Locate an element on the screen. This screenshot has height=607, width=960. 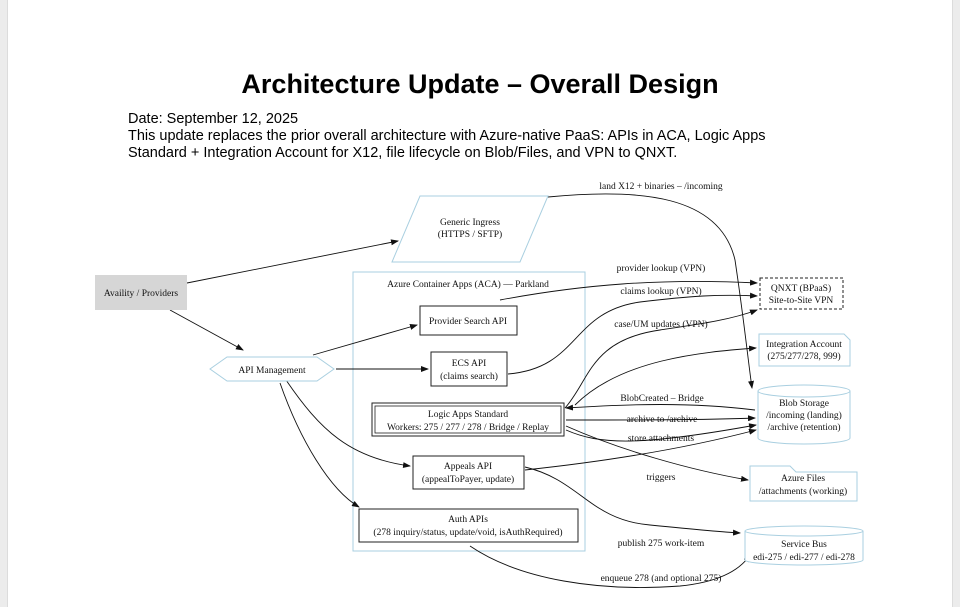
node-service-bus: Service Bus edi-275 / edi-277 / edi-278 is located at coordinates (804, 545).